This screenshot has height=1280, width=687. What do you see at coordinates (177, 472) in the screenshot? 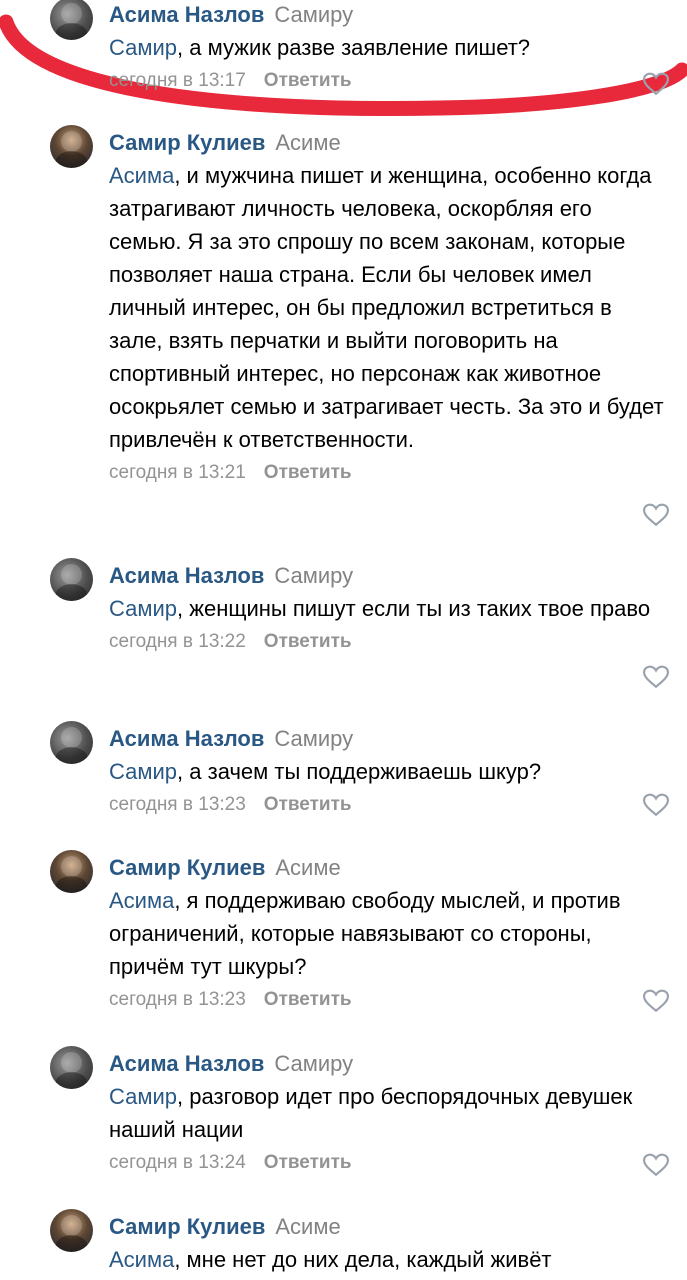
I see `comment-date: сегодня в 13:21` at bounding box center [177, 472].